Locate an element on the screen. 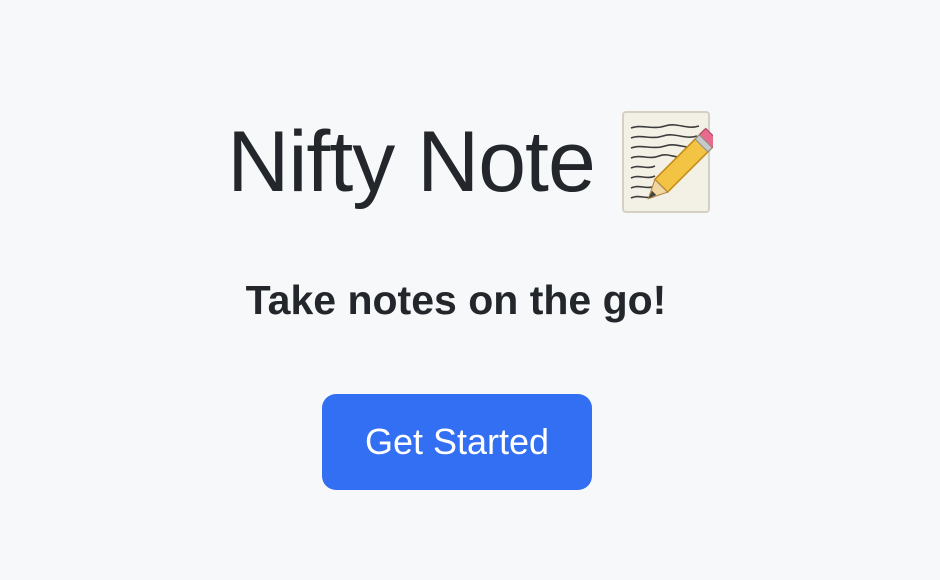 Image resolution: width=940 pixels, height=580 pixels. page-title: Nifty Note is located at coordinates (411, 162).